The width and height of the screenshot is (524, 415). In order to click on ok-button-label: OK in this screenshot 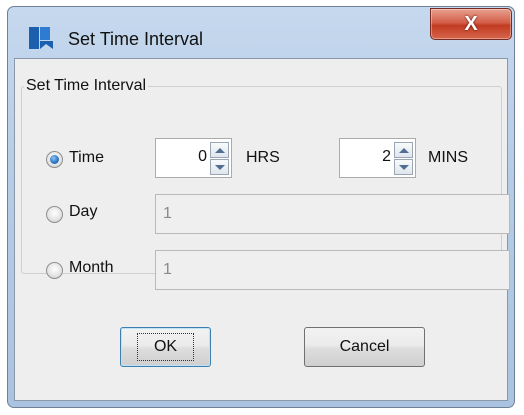, I will do `click(165, 347)`.